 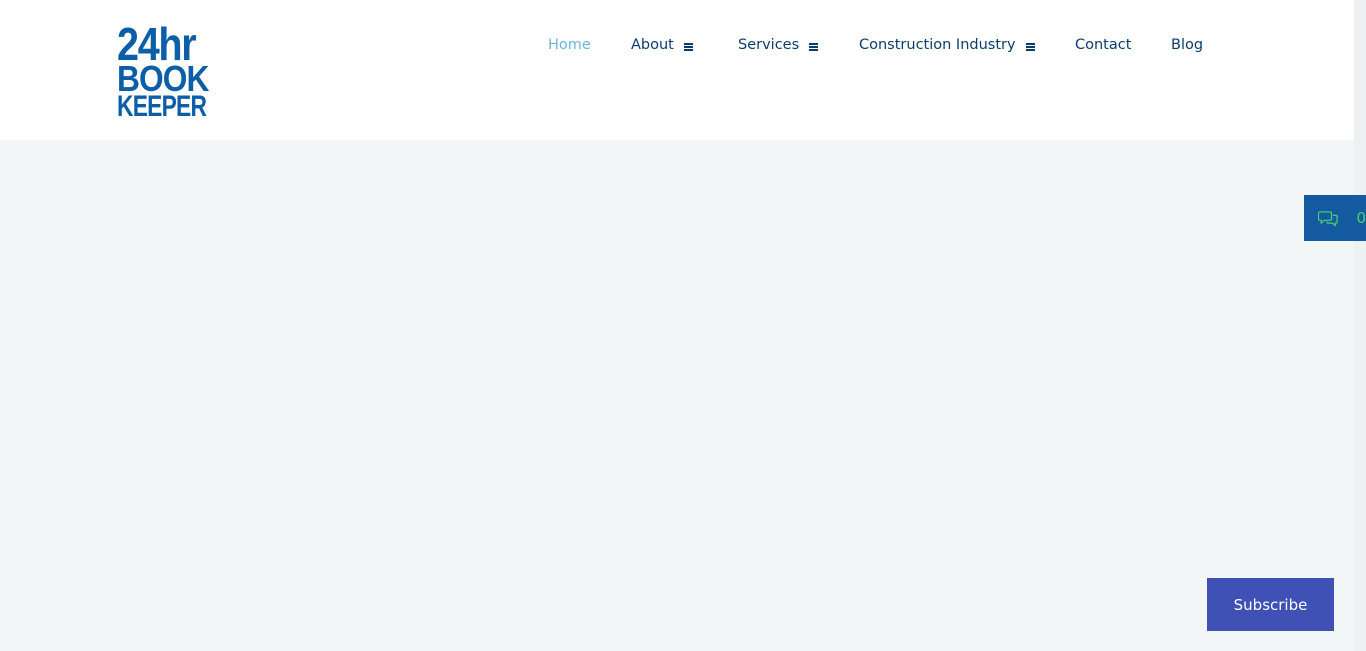 I want to click on nav-item-about: About, so click(x=662, y=45).